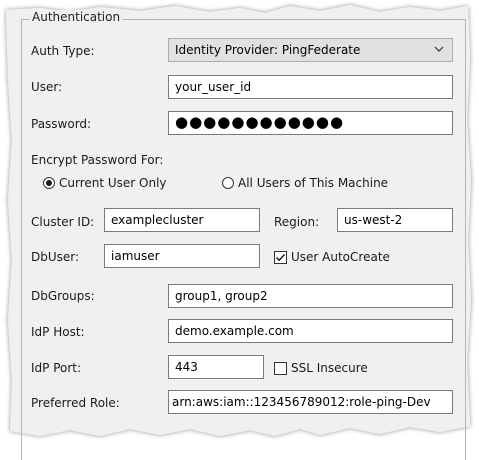  What do you see at coordinates (310, 331) in the screenshot?
I see `idp-host-input: demo.example.com` at bounding box center [310, 331].